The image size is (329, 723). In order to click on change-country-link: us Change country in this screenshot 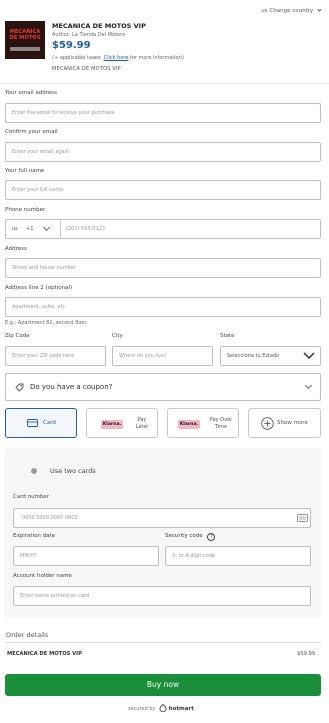, I will do `click(291, 10)`.